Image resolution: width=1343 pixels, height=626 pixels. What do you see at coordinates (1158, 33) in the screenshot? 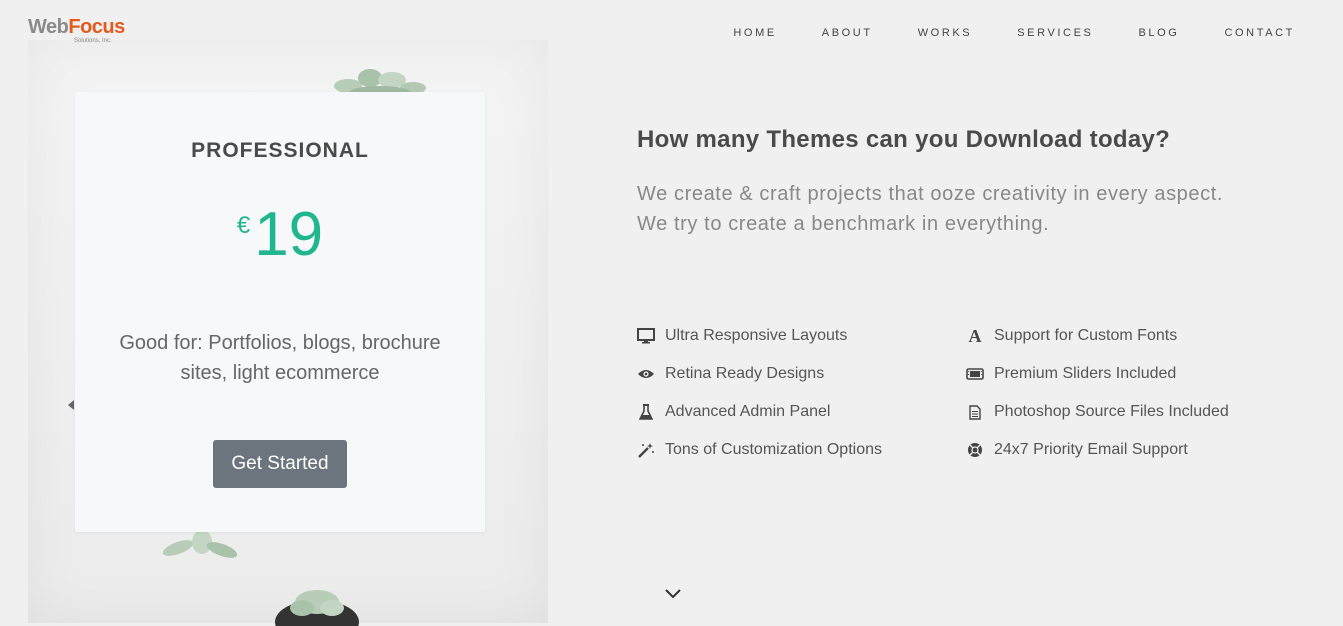
I see `nav-blog: BLOG` at bounding box center [1158, 33].